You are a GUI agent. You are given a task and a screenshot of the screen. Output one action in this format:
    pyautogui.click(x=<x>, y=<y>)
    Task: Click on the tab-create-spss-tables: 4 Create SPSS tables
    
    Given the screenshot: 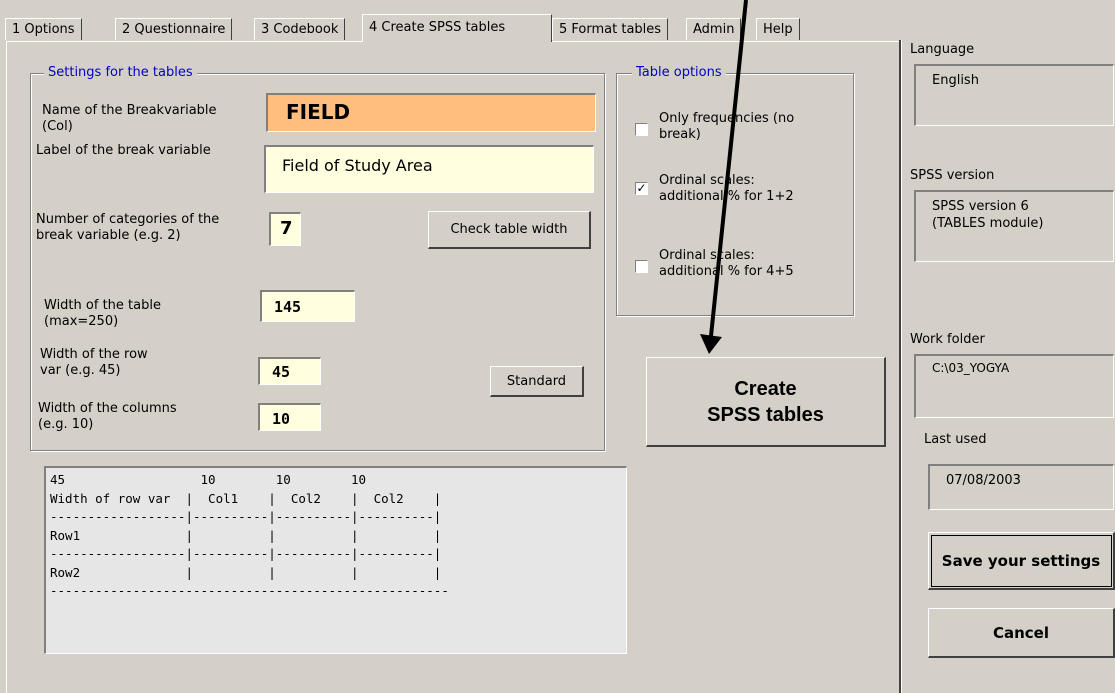 What is the action you would take?
    pyautogui.click(x=457, y=28)
    